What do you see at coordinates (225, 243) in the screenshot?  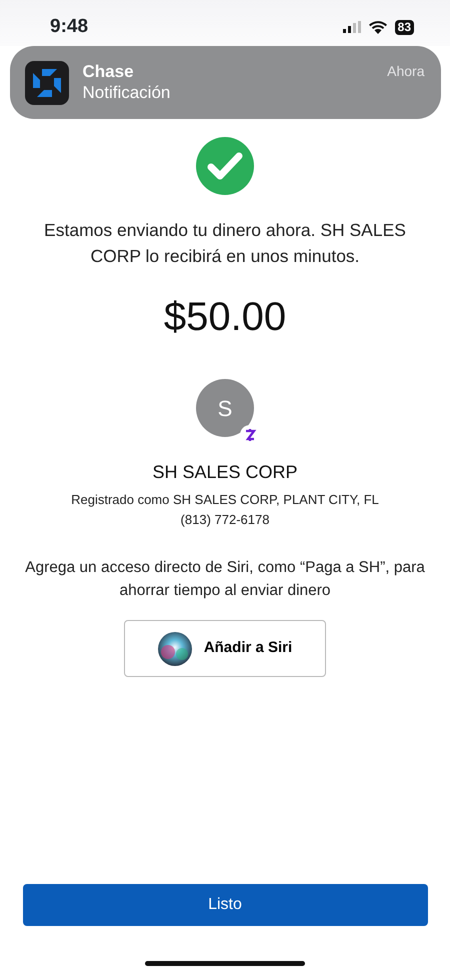 I see `confirmation-message: Estamos enviando tu dinero ahora. SH SALES CORP lo recibirá en unos minutos.` at bounding box center [225, 243].